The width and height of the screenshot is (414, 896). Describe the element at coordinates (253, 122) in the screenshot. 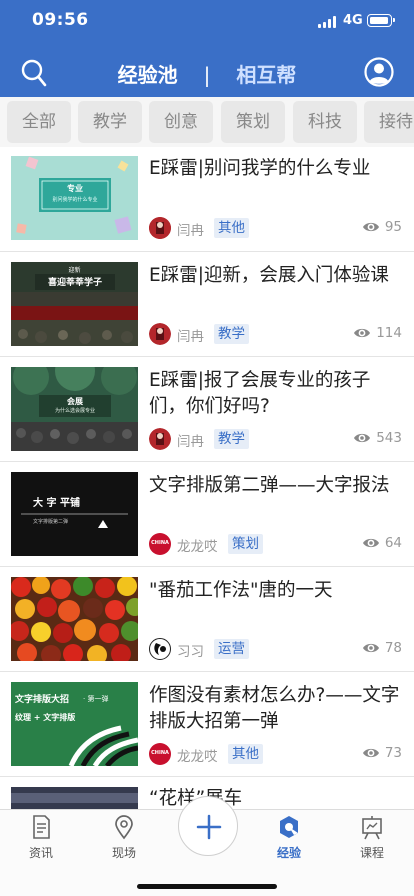

I see `category-planning: 策划` at that location.